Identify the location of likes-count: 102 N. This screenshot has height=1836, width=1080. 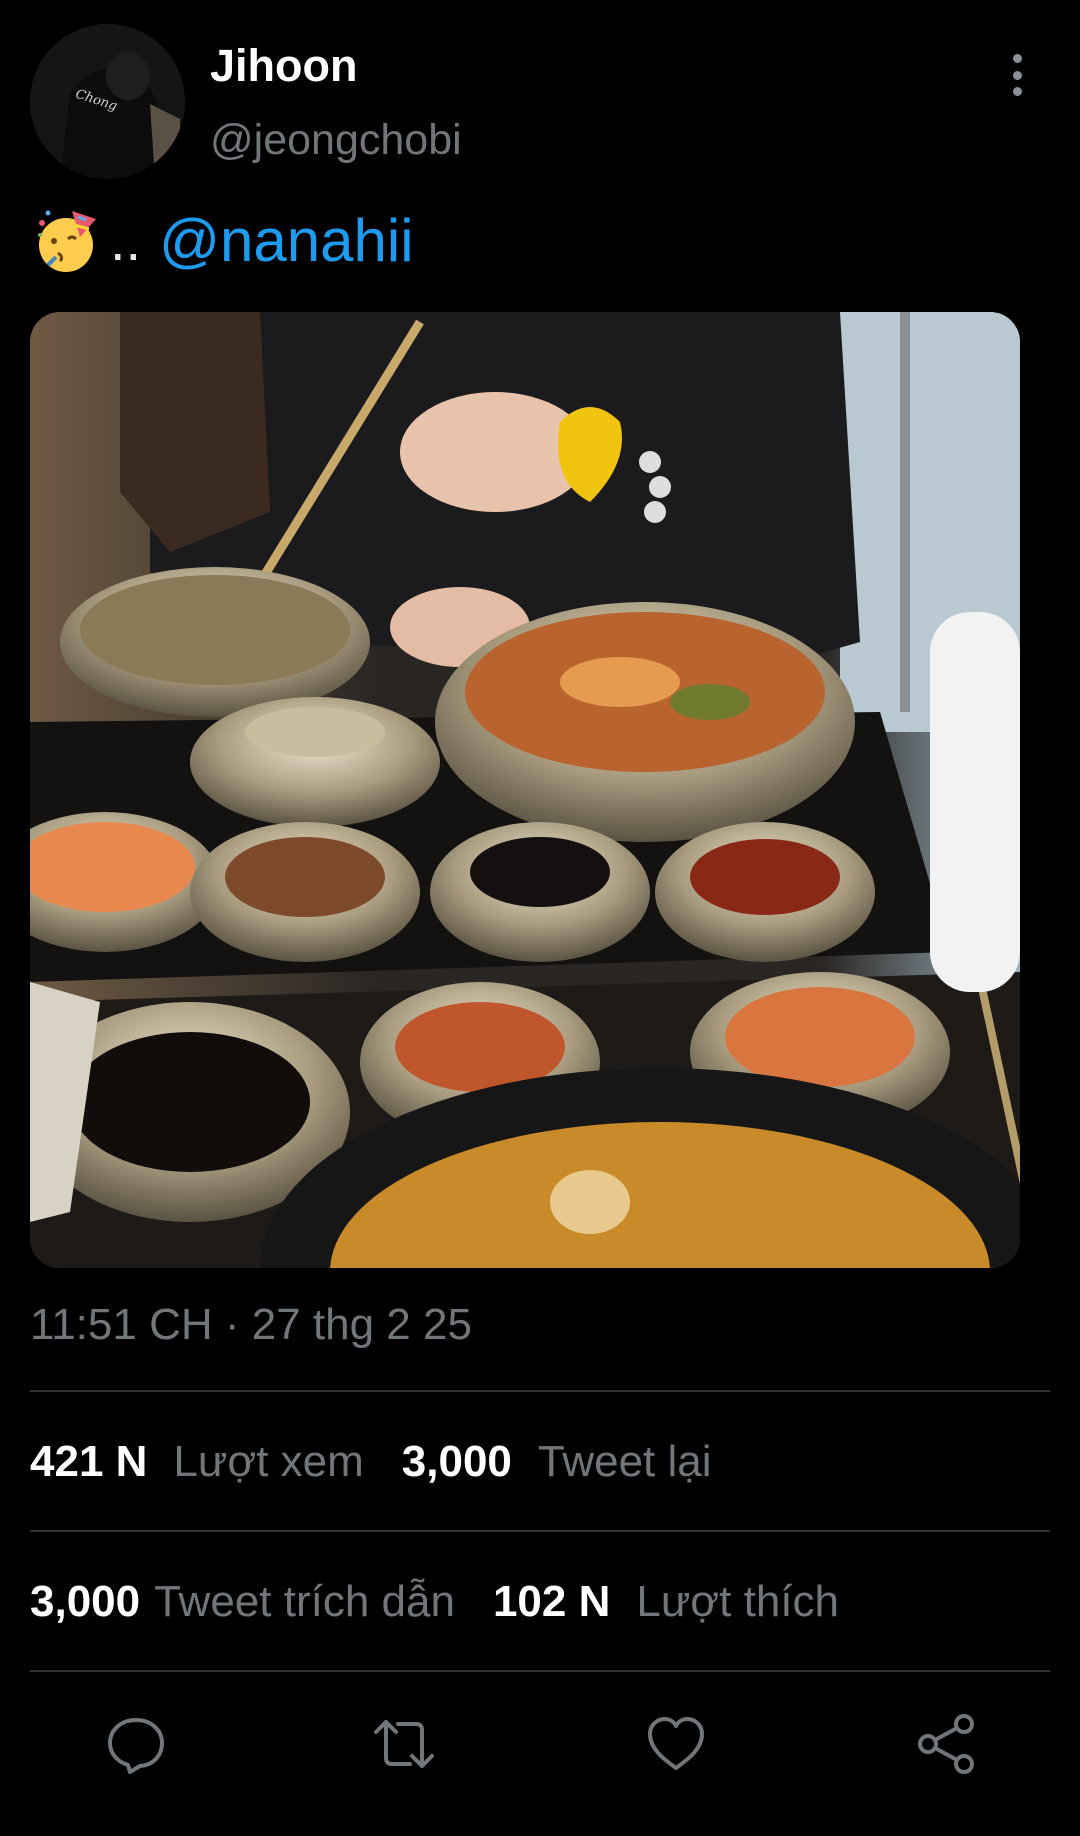
(551, 1602).